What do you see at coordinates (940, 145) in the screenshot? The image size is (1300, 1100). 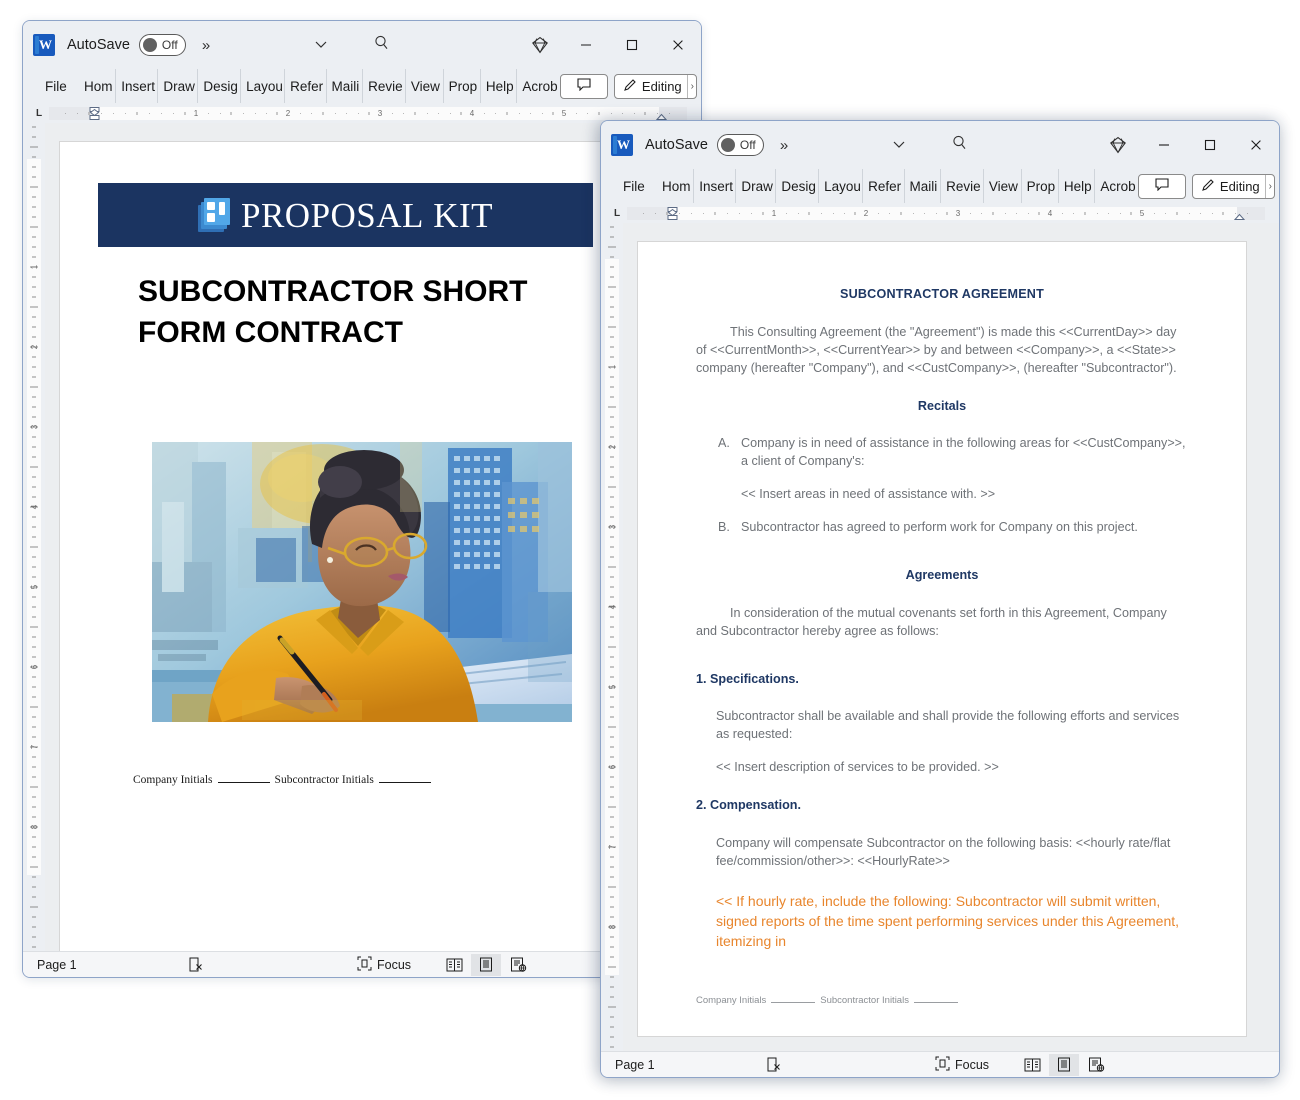 I see `window-2-titlebar: W AutoSave Off »` at bounding box center [940, 145].